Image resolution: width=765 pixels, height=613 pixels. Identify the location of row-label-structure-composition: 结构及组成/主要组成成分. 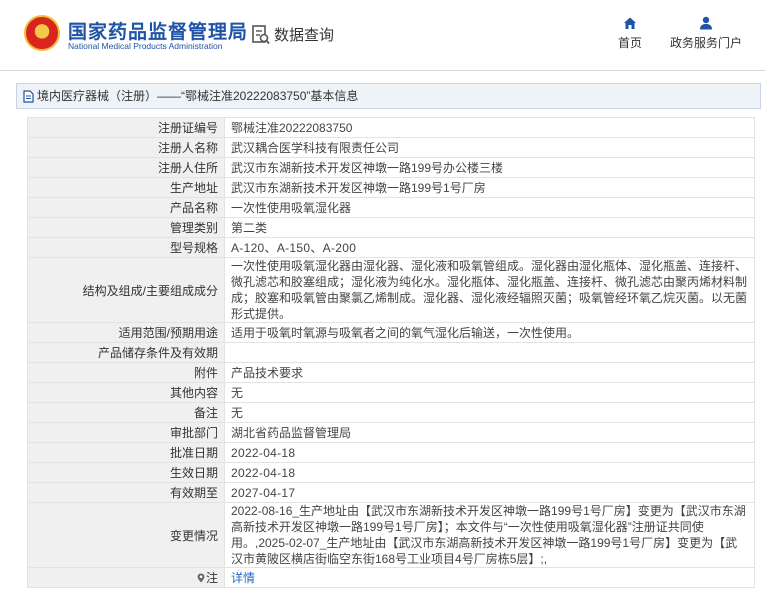
(126, 290).